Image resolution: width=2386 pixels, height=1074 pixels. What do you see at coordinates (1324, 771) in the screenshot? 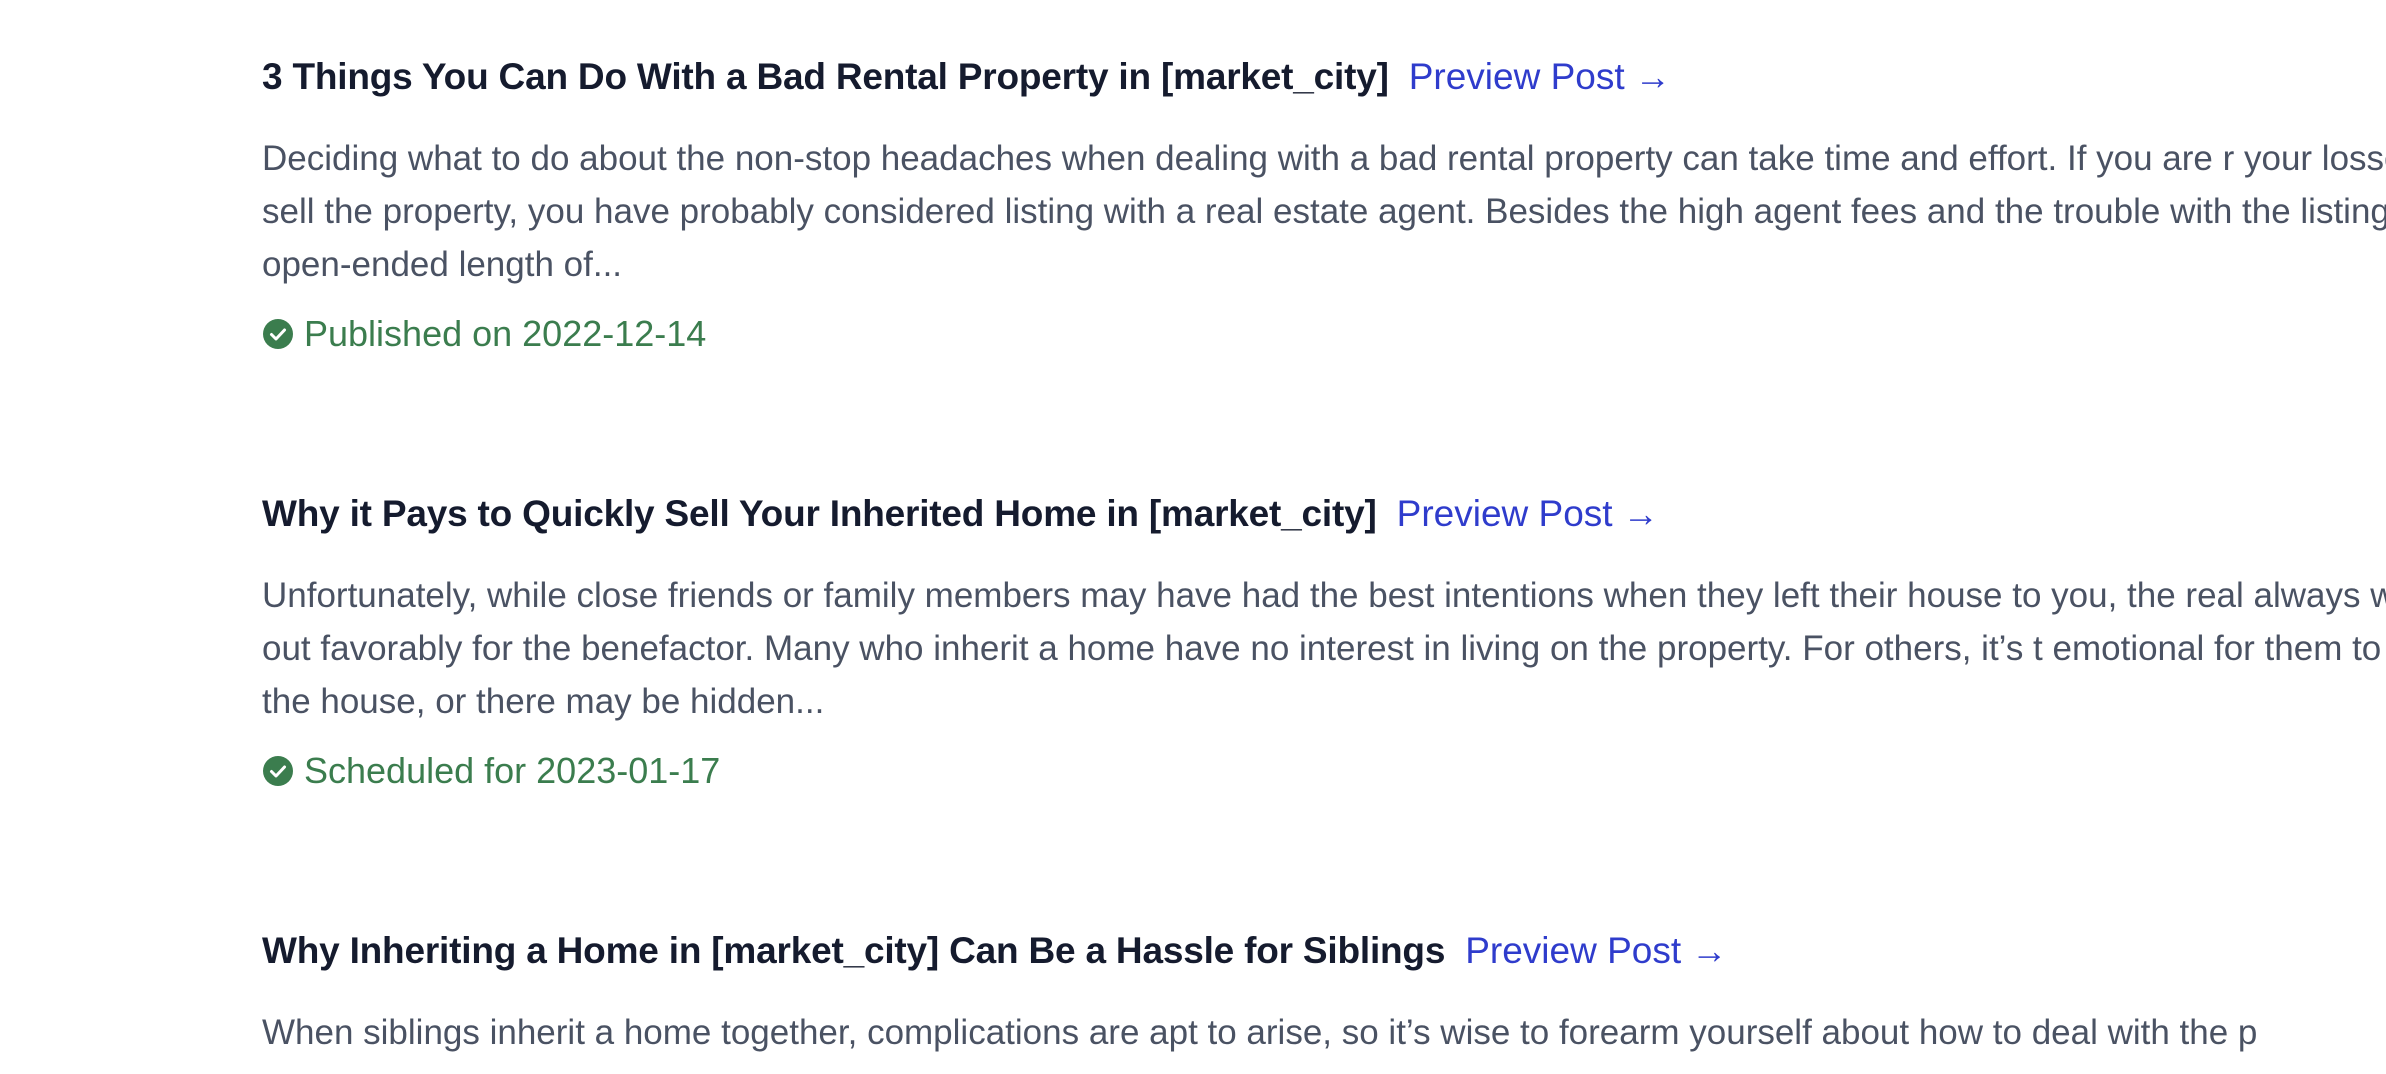
I see `status-badge: Scheduled for 2023-01-17` at bounding box center [1324, 771].